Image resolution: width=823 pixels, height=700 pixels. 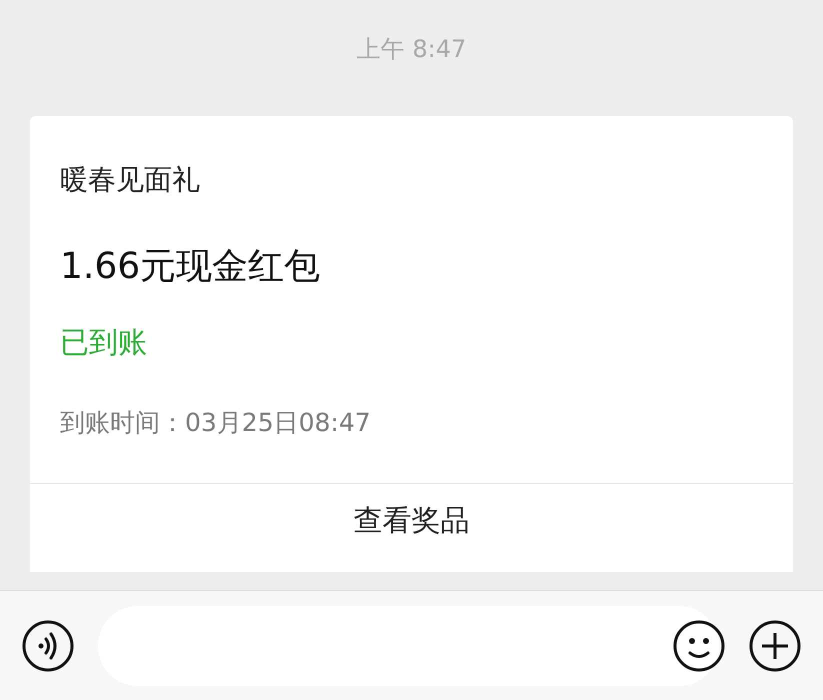 I want to click on voice-icon, so click(x=48, y=646).